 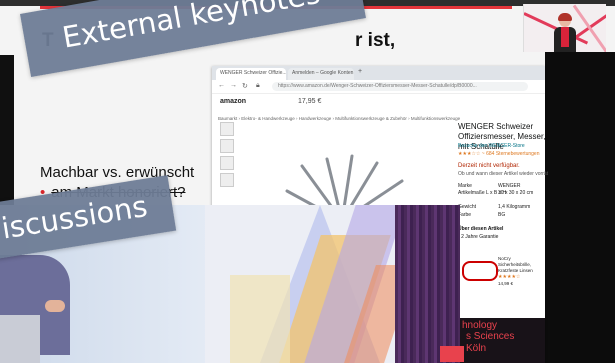 What do you see at coordinates (258, 85) in the screenshot?
I see `lock-icon: 🔒︎` at bounding box center [258, 85].